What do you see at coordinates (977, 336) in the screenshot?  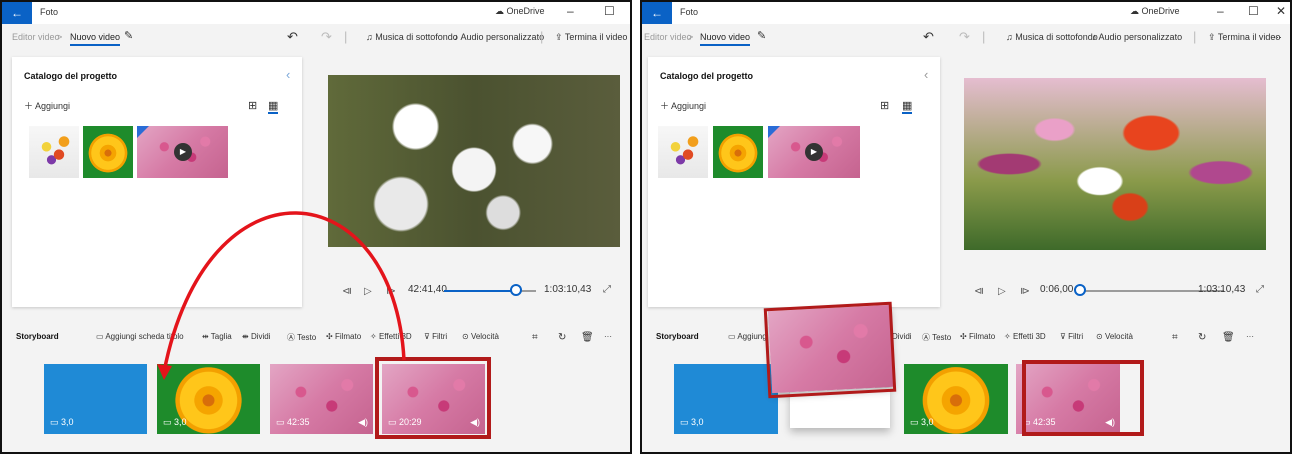 I see `motion-button: ✣ Filmato` at bounding box center [977, 336].